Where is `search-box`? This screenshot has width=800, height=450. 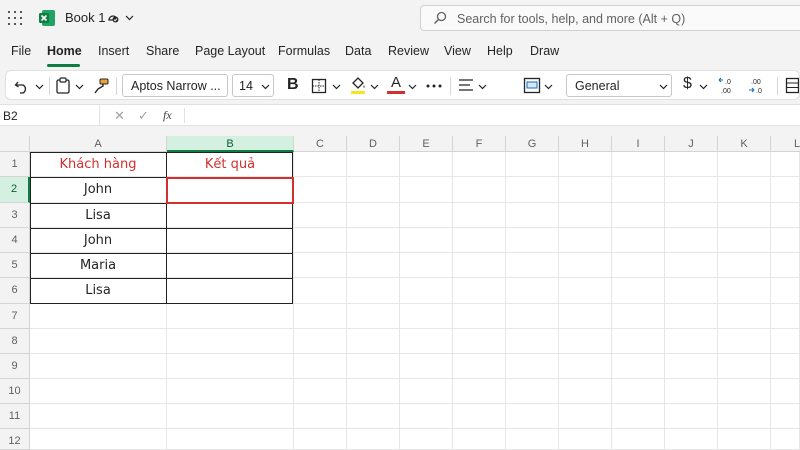 search-box is located at coordinates (610, 18).